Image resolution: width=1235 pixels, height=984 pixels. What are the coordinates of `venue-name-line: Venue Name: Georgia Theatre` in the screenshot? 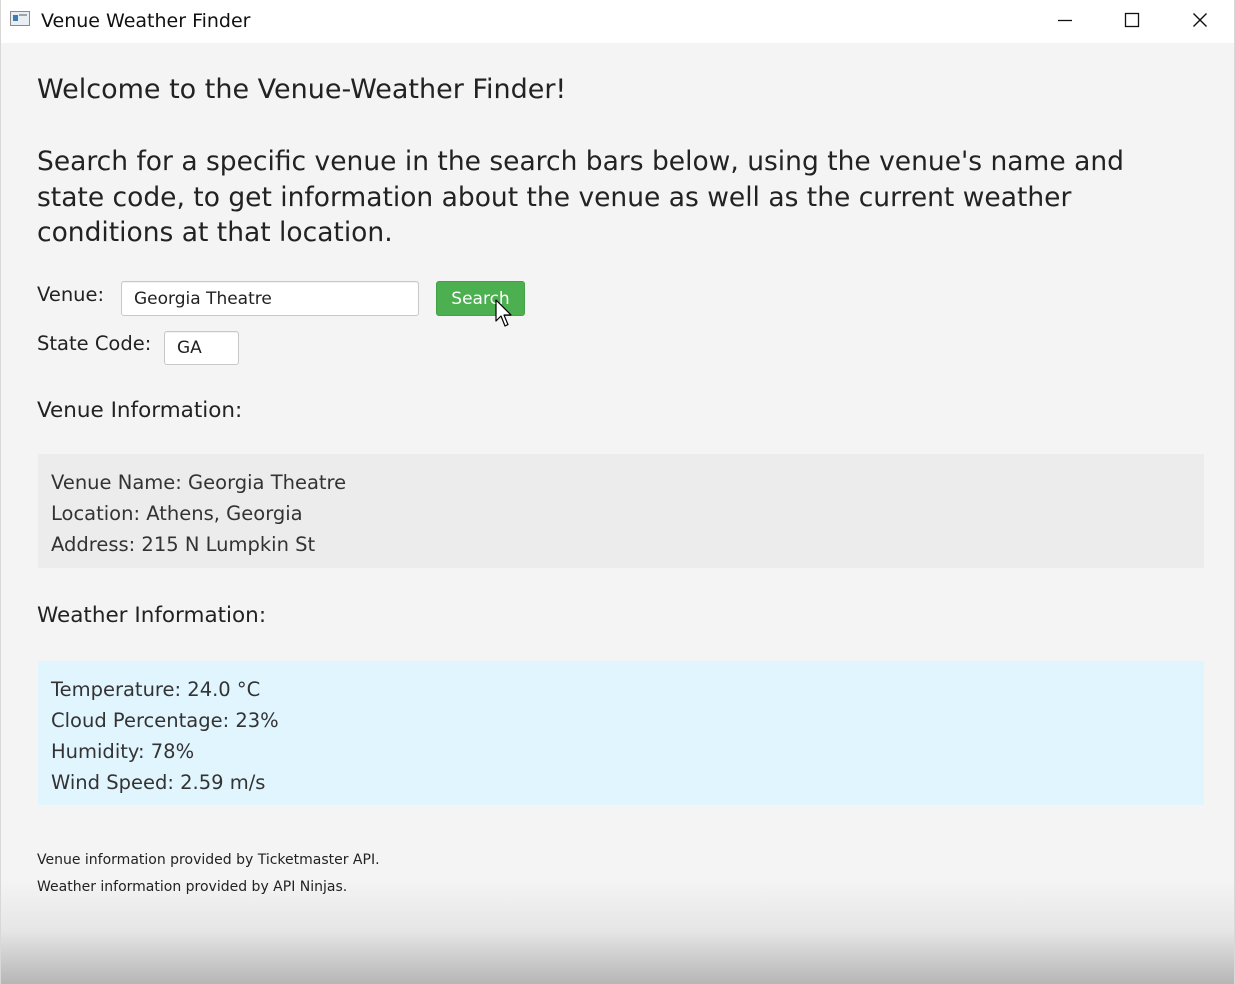 It's located at (199, 482).